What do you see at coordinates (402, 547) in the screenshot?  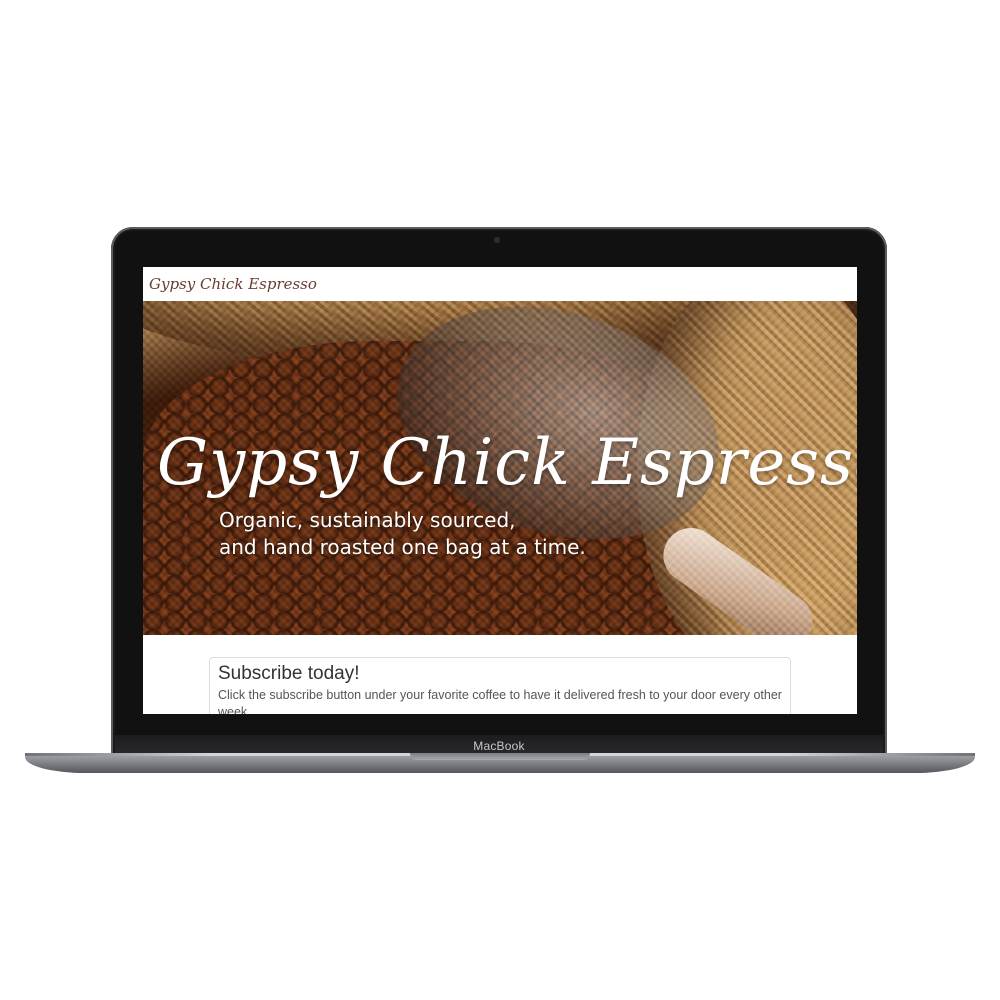 I see `hero-tagline-line: and hand roasted one bag at a time.` at bounding box center [402, 547].